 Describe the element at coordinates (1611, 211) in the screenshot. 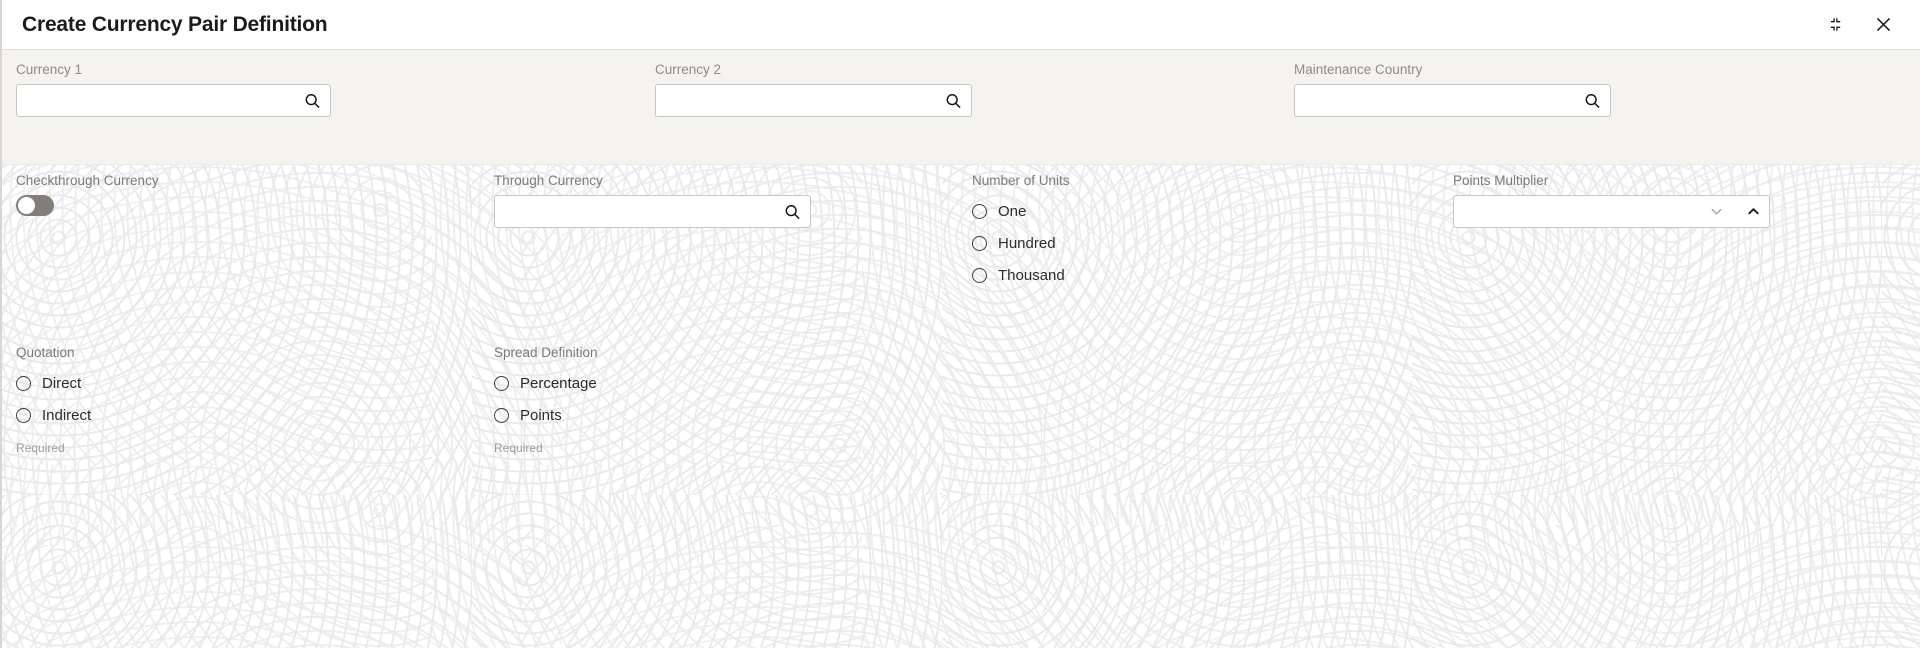

I see `points-multiplier-select` at that location.